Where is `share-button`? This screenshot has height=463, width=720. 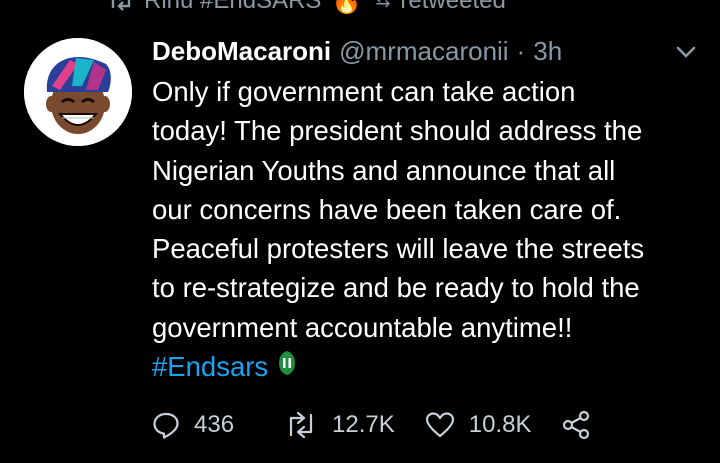 share-button is located at coordinates (576, 425).